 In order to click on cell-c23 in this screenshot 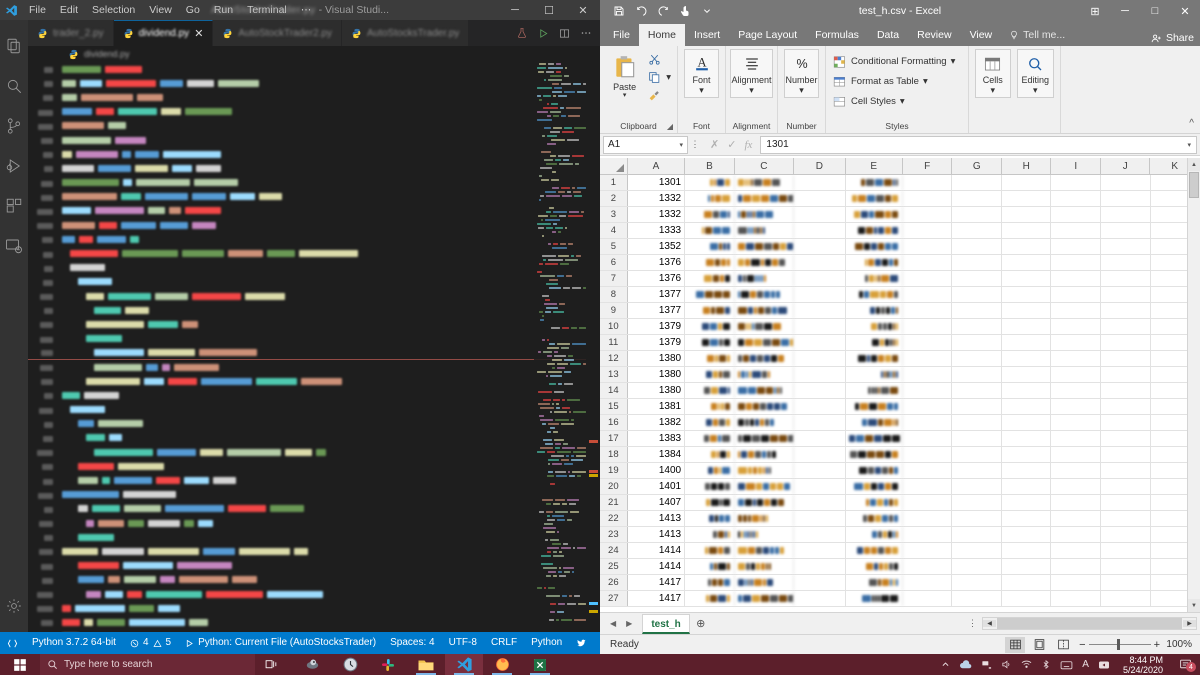, I will do `click(765, 534)`.